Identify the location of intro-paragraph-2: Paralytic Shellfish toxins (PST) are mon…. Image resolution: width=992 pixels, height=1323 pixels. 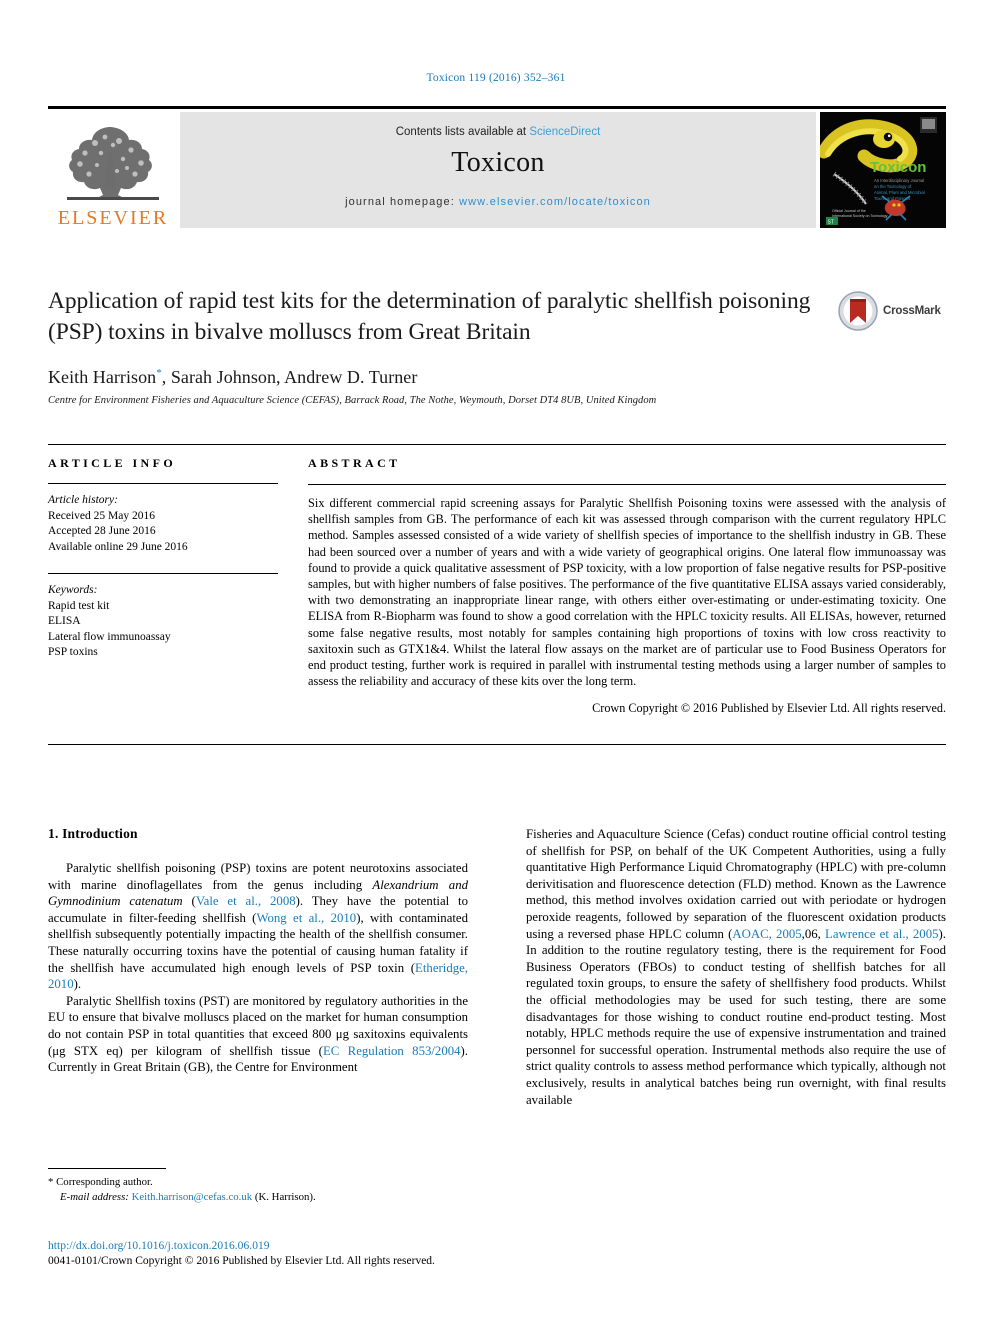
(258, 1034).